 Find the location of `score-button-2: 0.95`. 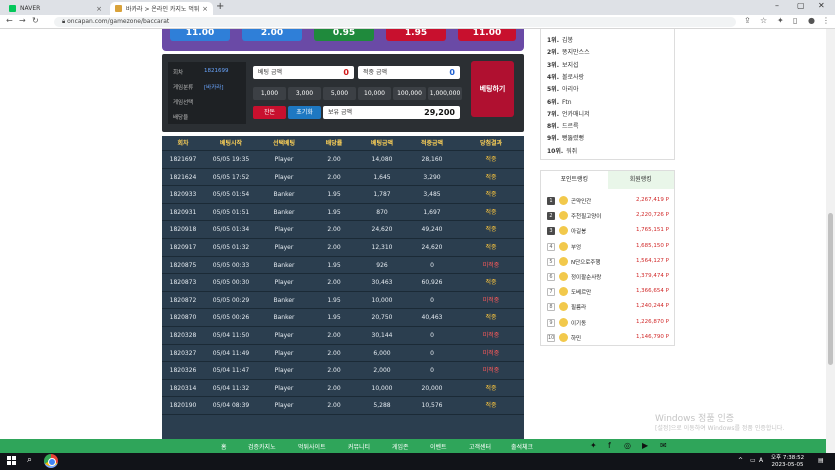

score-button-2: 0.95 is located at coordinates (344, 35).